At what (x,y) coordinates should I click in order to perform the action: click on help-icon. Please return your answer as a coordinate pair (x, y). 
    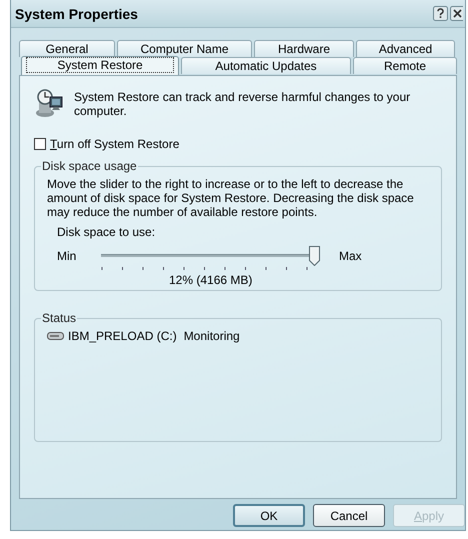
    Looking at the image, I should click on (440, 13).